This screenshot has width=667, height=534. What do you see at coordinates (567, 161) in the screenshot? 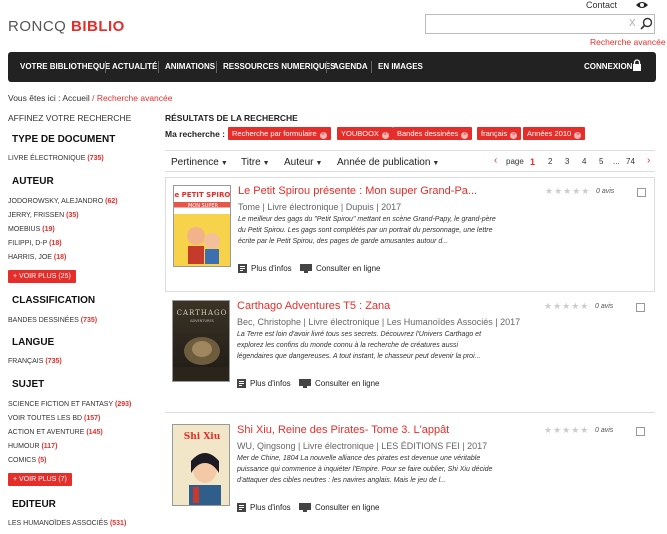
I see `page-3: 3` at bounding box center [567, 161].